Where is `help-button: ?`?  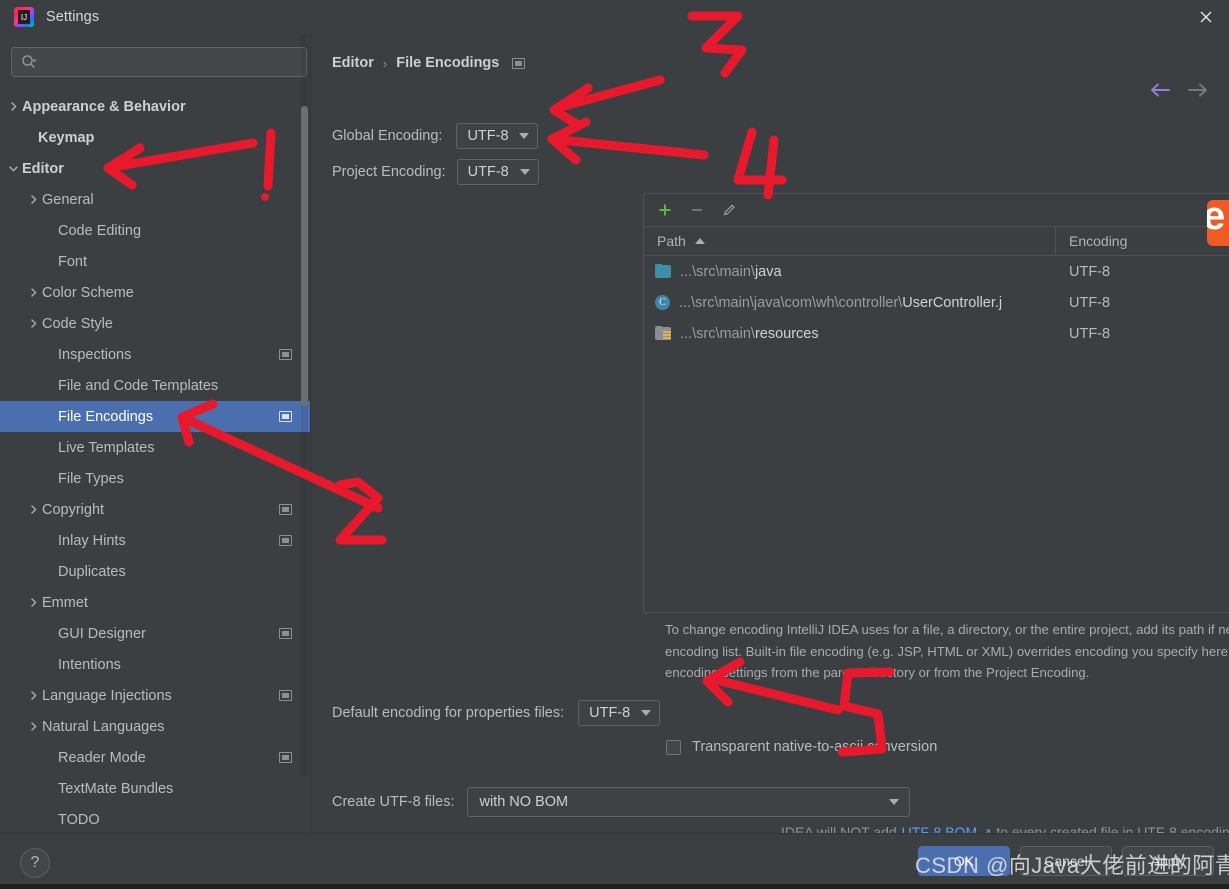
help-button: ? is located at coordinates (35, 863).